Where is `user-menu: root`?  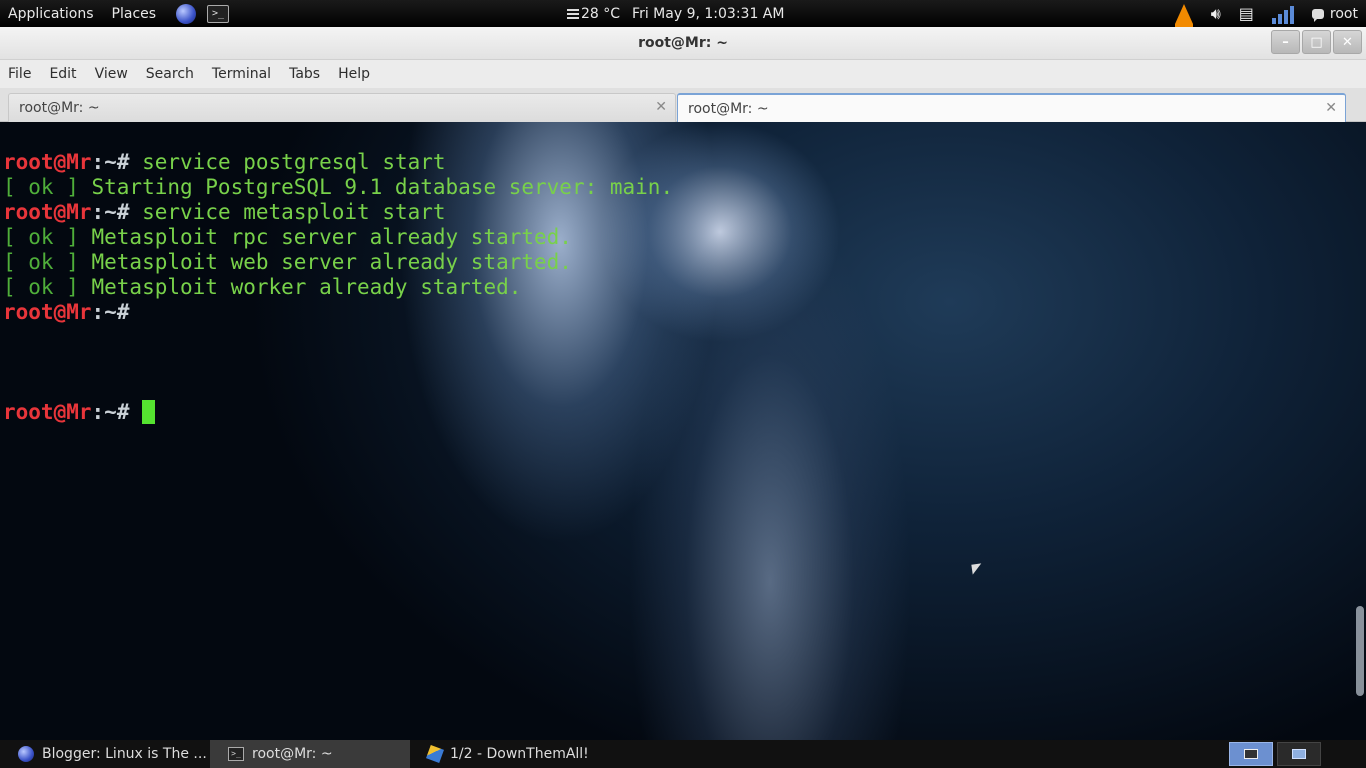 user-menu: root is located at coordinates (1334, 13).